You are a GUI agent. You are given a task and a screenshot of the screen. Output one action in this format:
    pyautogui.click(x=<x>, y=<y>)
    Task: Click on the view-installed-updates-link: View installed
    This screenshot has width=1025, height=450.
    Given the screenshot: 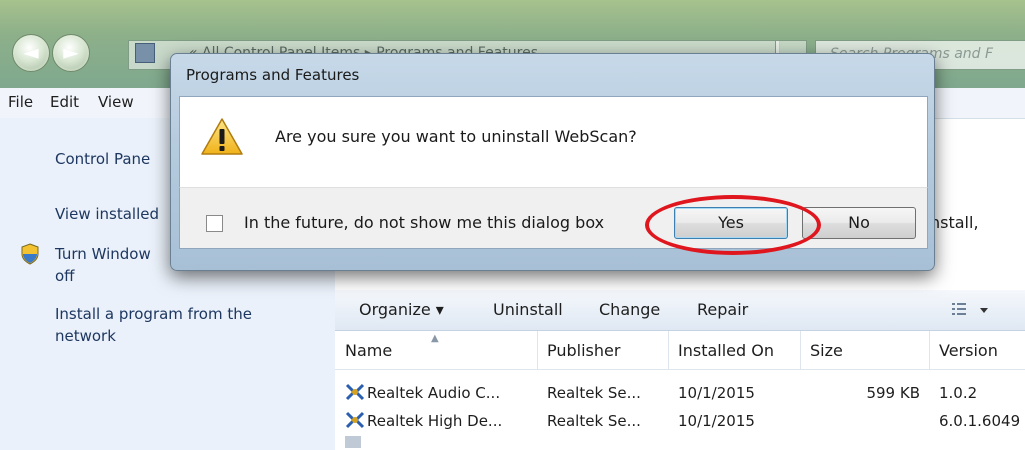 What is the action you would take?
    pyautogui.click(x=107, y=214)
    